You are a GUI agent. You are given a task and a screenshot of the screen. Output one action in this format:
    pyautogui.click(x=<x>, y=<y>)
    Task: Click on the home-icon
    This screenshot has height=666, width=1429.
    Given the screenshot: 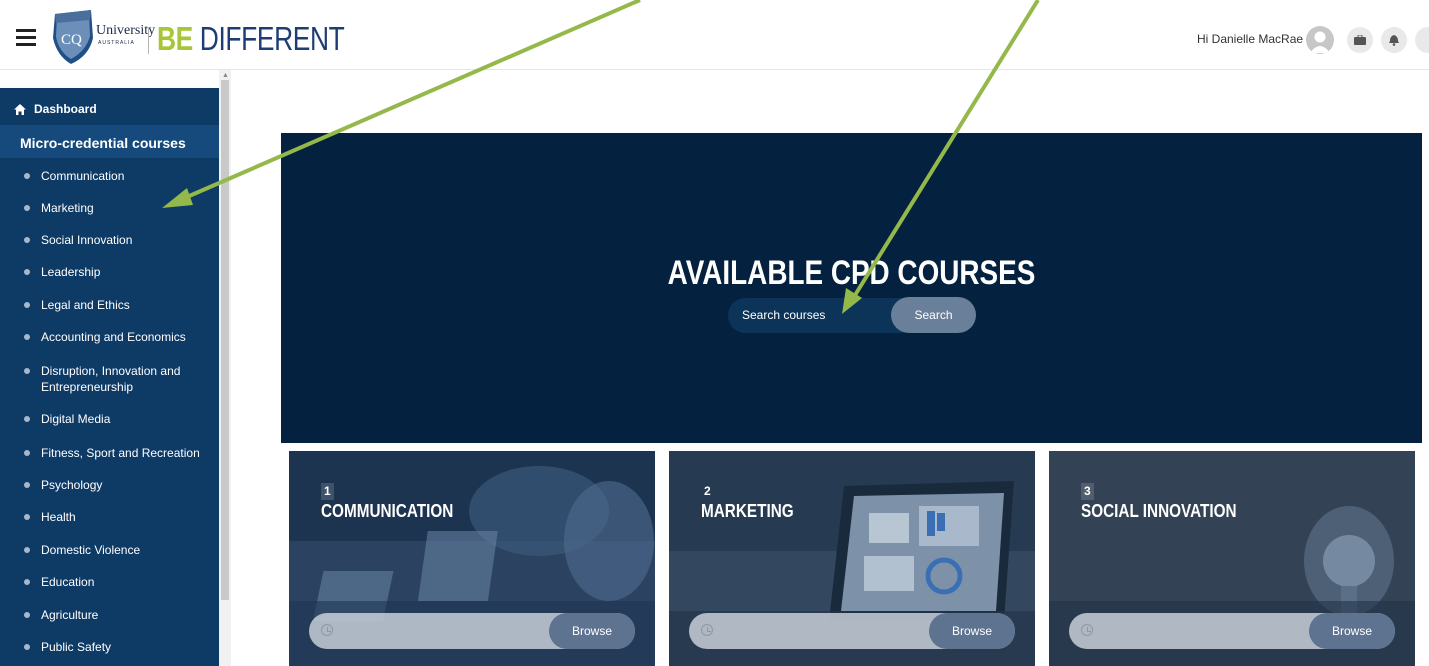 What is the action you would take?
    pyautogui.click(x=20, y=109)
    